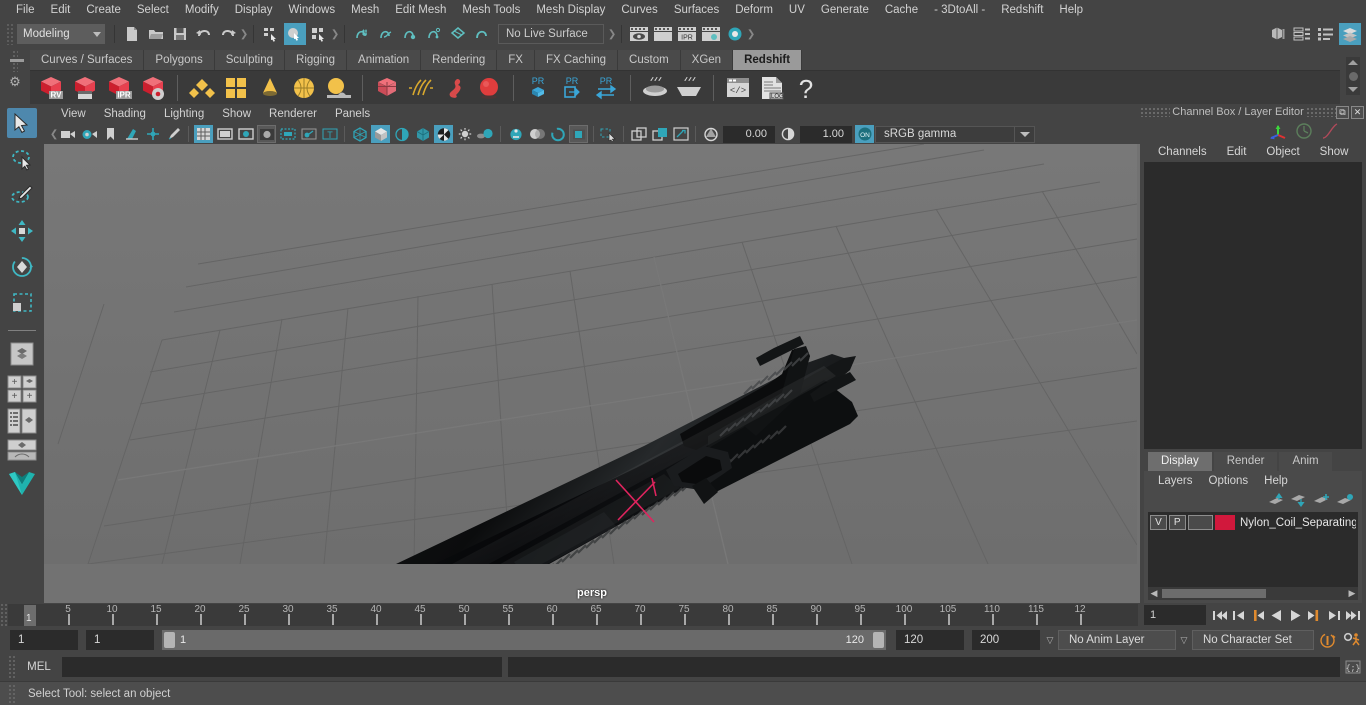  What do you see at coordinates (1025, 134) in the screenshot?
I see `color-management-dropdown-arrow` at bounding box center [1025, 134].